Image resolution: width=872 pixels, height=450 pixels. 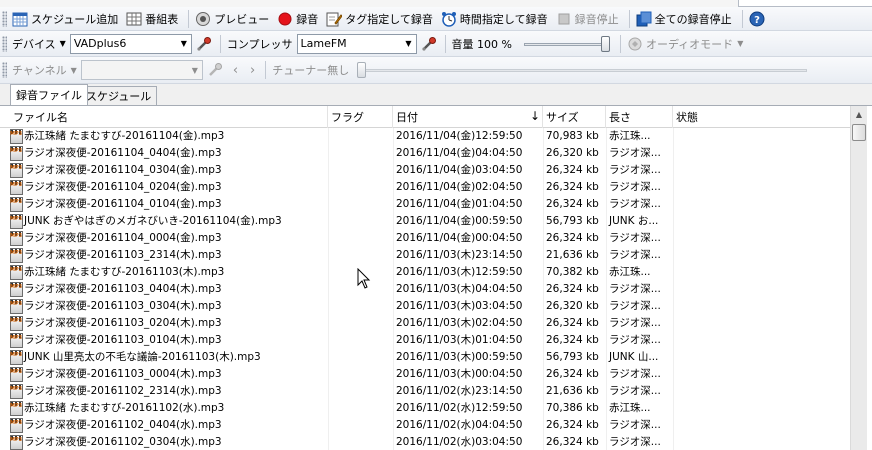 What do you see at coordinates (566, 44) in the screenshot?
I see `volume-slider` at bounding box center [566, 44].